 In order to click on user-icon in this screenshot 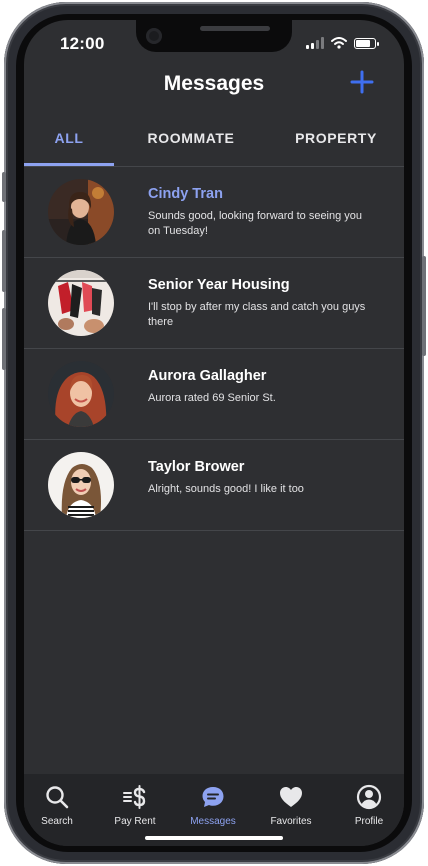, I will do `click(369, 797)`.